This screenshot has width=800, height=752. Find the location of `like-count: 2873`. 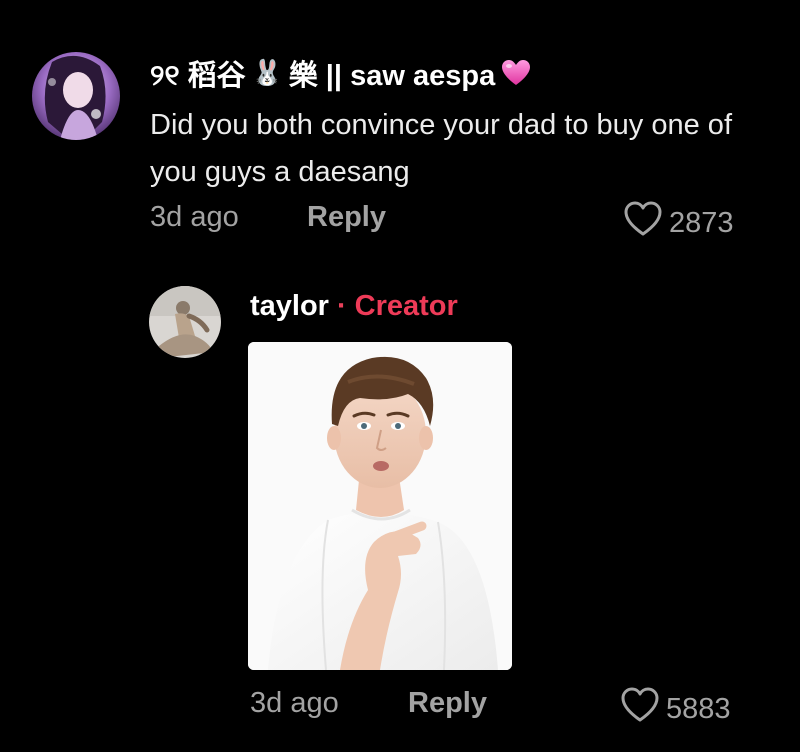

like-count: 2873 is located at coordinates (701, 222).